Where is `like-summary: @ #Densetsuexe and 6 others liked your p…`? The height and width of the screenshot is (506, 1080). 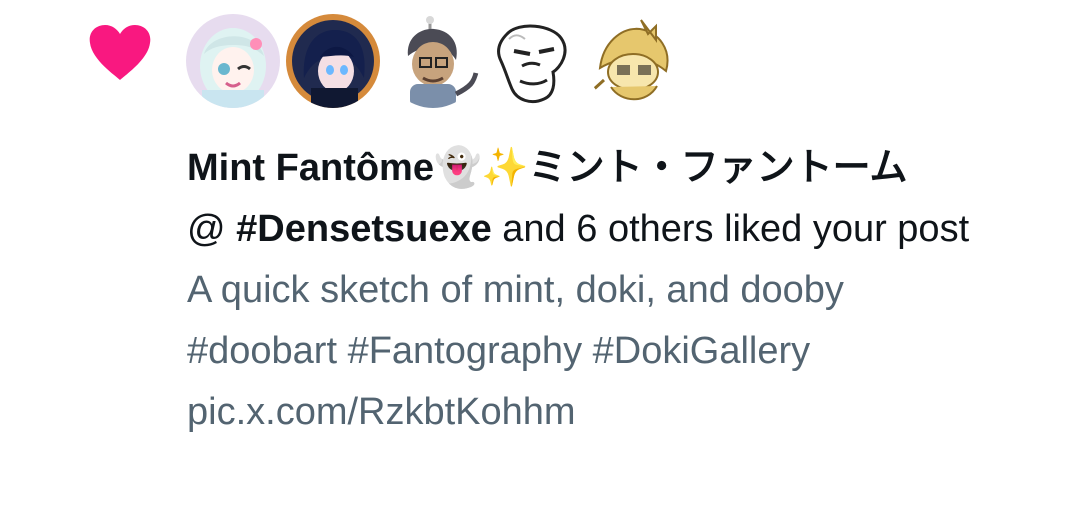 like-summary: @ #Densetsuexe and 6 others liked your p… is located at coordinates (627, 229).